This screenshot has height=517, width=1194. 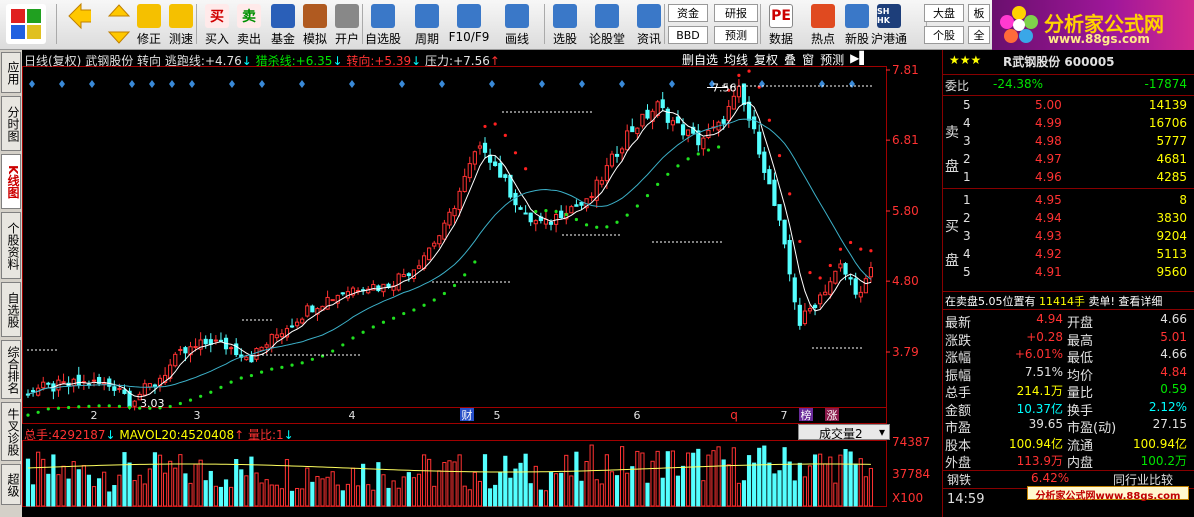 I want to click on toolbar-dropdown-dapan: 大盘, so click(x=944, y=13).